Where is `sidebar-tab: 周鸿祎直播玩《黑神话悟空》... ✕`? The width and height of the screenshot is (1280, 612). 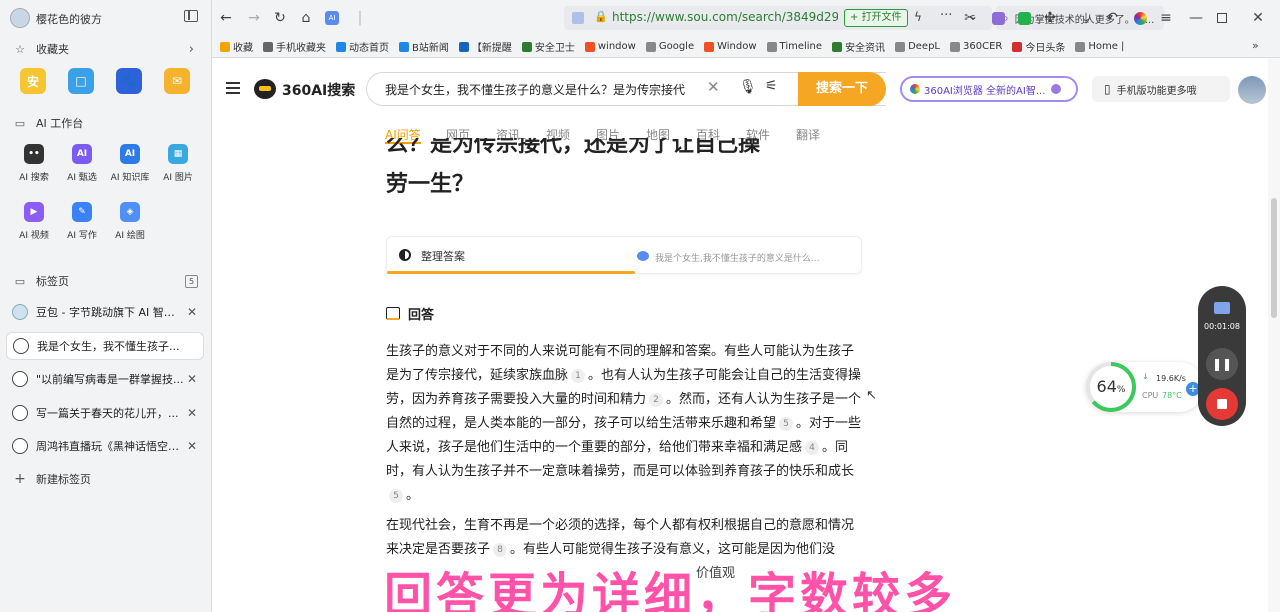
sidebar-tab: 周鸿祎直播玩《黑神话悟空》... ✕ is located at coordinates (105, 446).